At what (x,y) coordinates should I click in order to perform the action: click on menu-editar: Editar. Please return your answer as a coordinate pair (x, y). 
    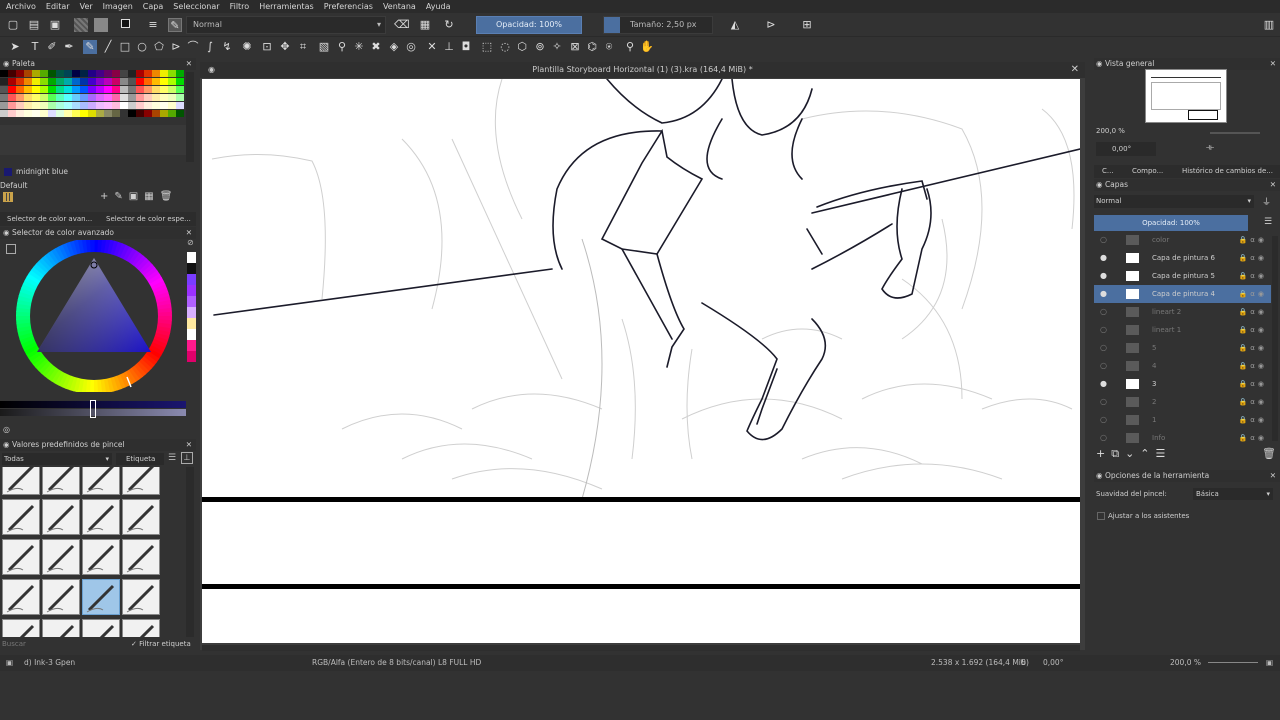
    Looking at the image, I should click on (58, 6).